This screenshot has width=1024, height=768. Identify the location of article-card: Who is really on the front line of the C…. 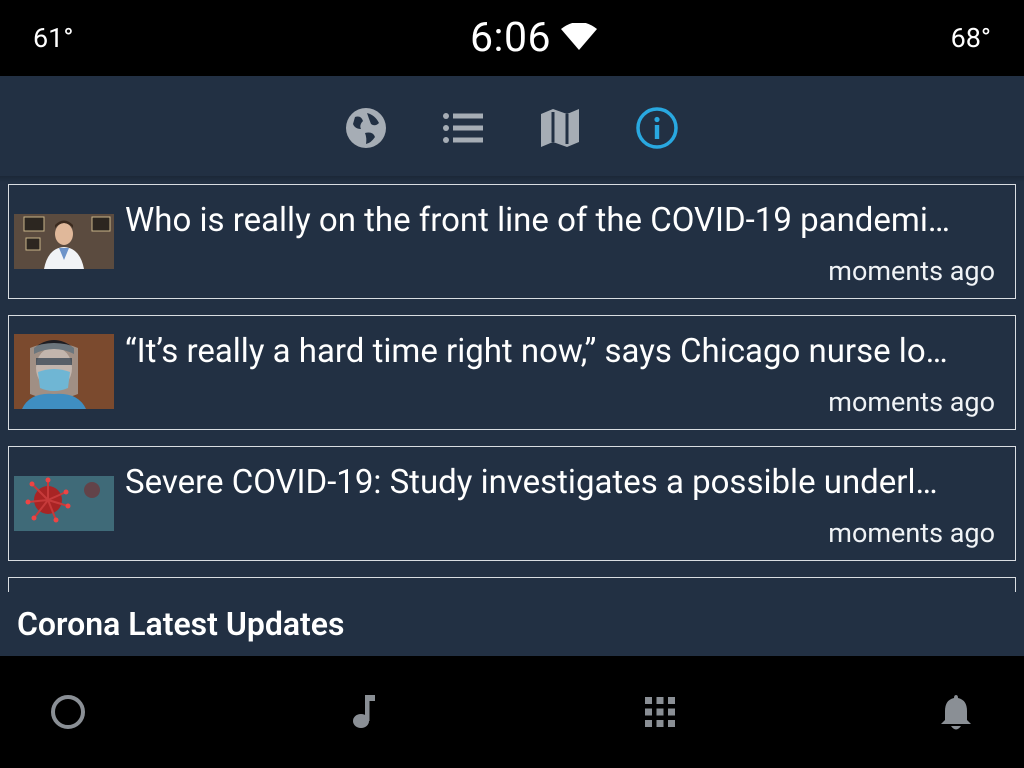
(512, 241).